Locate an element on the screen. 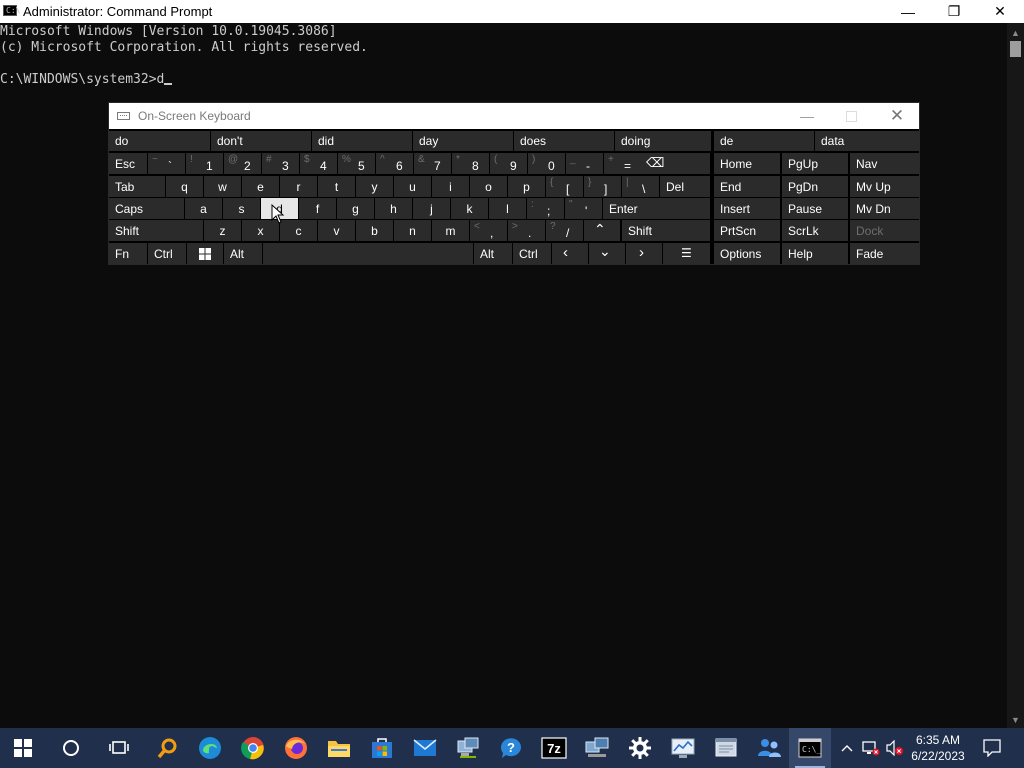  taskbar-7zip: 7z is located at coordinates (554, 748).